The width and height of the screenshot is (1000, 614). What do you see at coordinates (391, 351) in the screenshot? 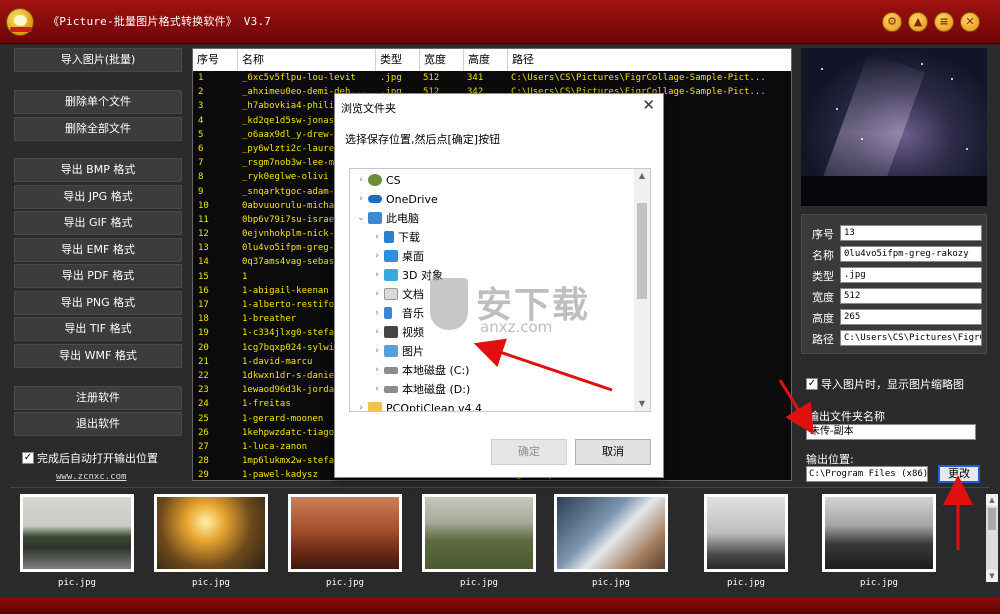
I see `picture-icon` at bounding box center [391, 351].